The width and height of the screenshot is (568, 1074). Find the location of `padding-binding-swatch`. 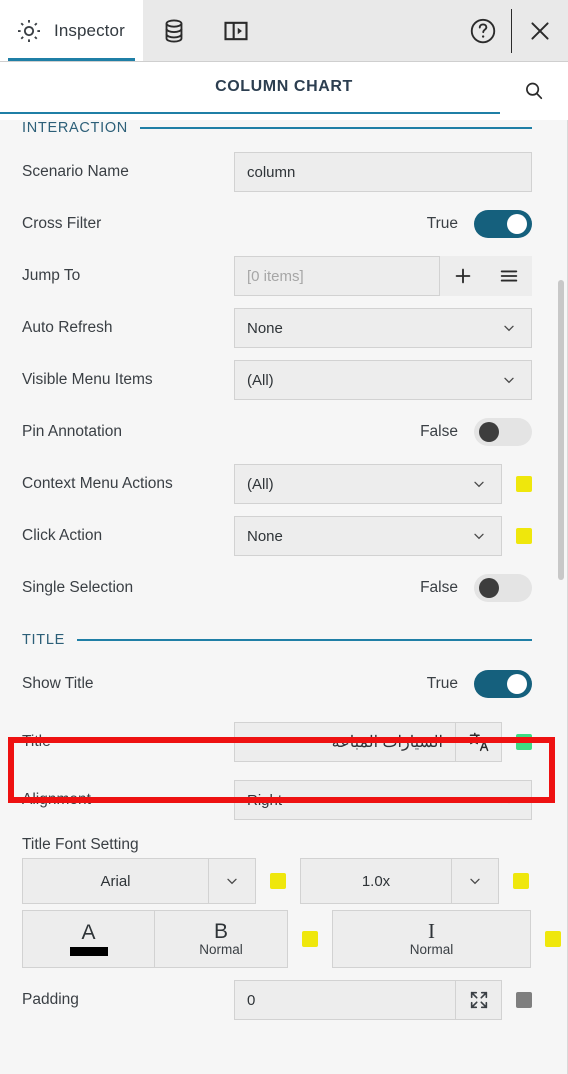

padding-binding-swatch is located at coordinates (524, 1000).